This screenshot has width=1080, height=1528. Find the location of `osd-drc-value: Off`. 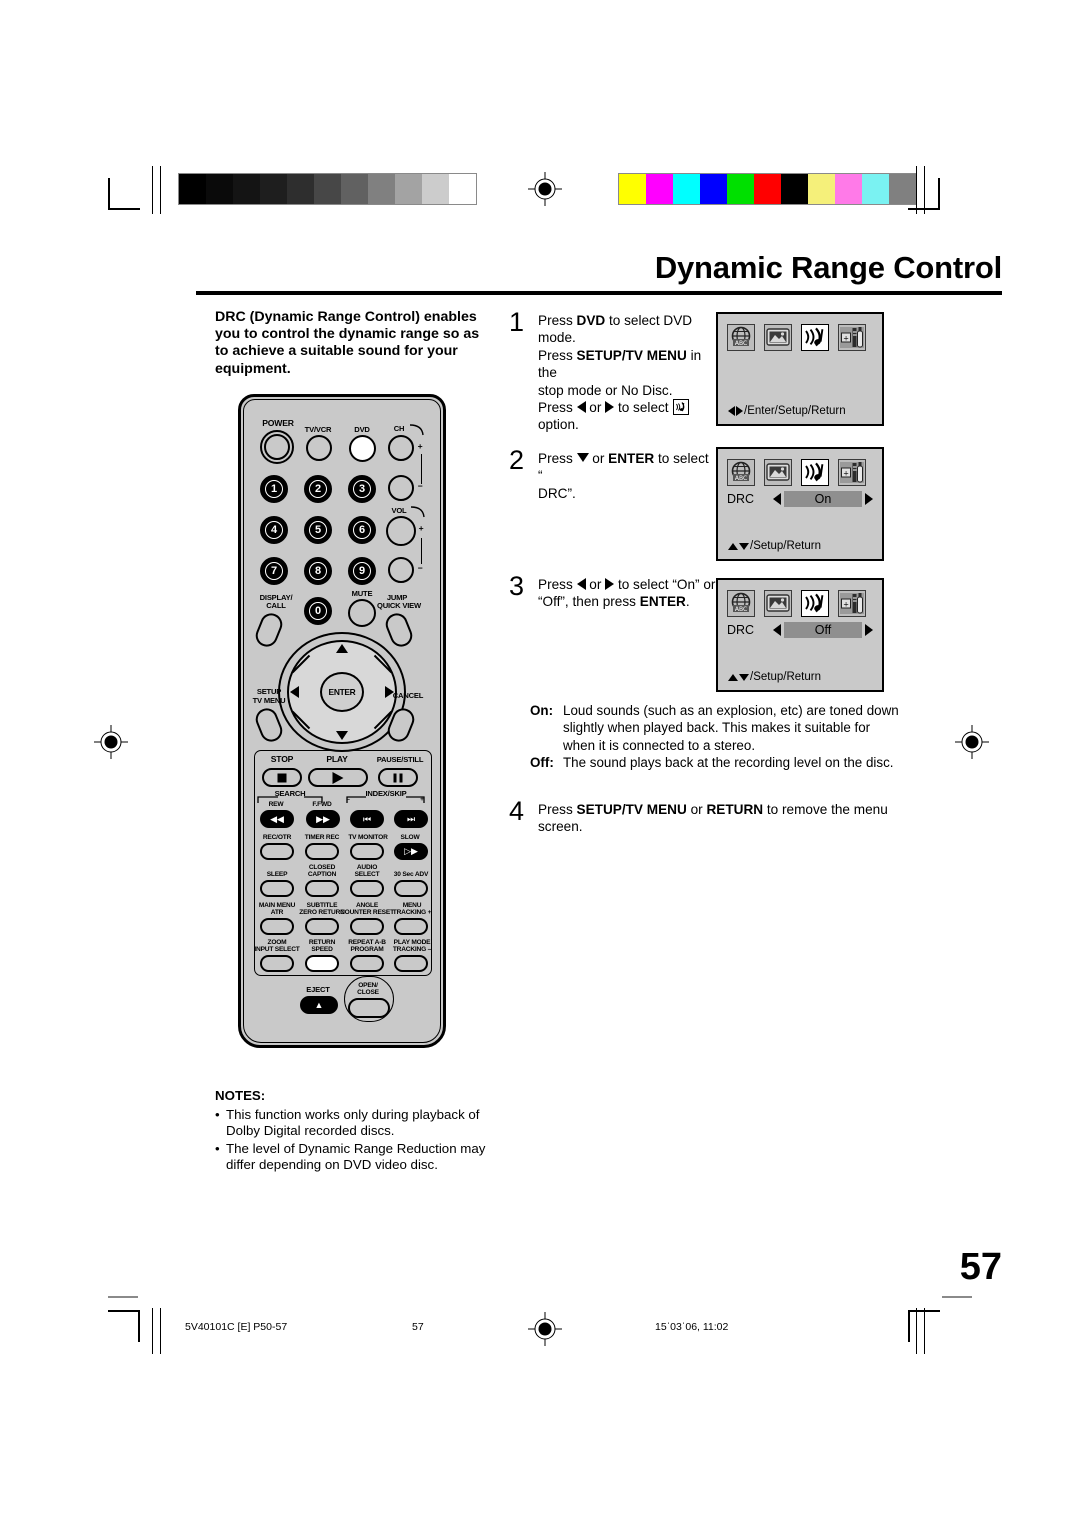

osd-drc-value: Off is located at coordinates (823, 630).